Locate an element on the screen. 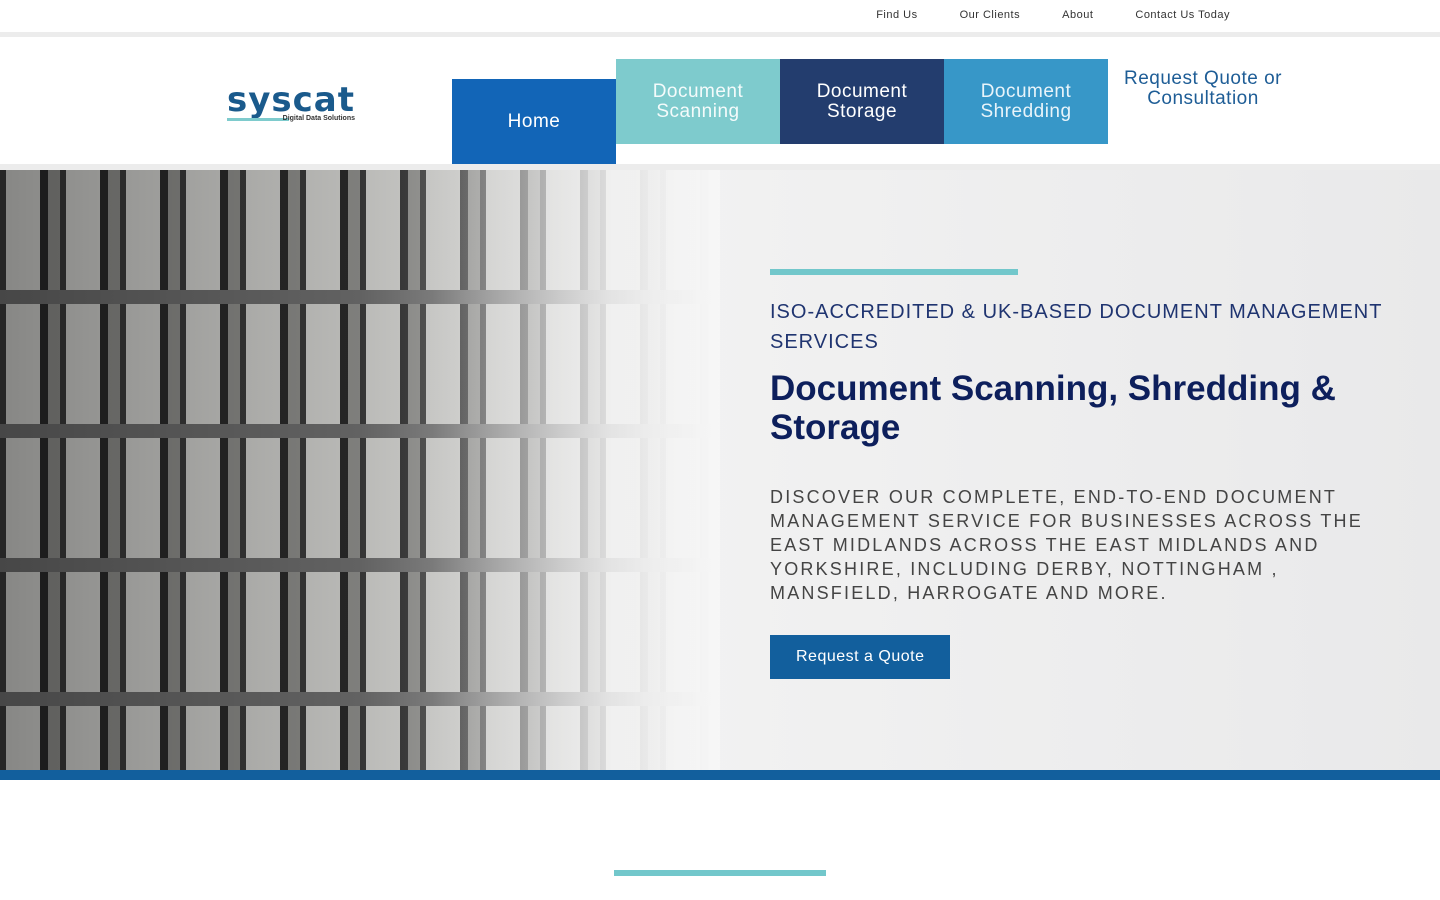  hero-title: Document Scanning, Shredding & Storage is located at coordinates (1053, 408).